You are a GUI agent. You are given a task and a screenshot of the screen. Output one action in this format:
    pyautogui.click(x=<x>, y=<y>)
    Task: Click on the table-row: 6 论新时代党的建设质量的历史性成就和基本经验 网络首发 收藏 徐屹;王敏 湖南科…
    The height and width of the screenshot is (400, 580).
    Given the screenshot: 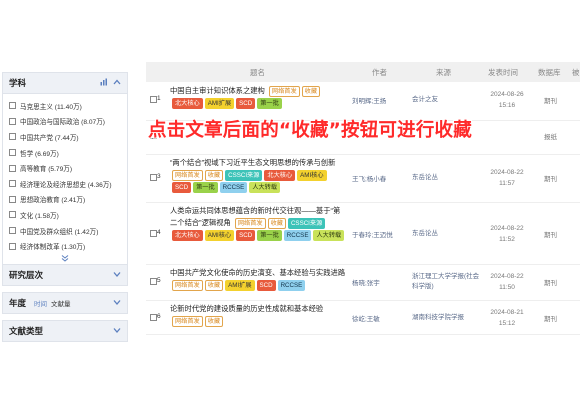 What is the action you would take?
    pyautogui.click(x=363, y=317)
    